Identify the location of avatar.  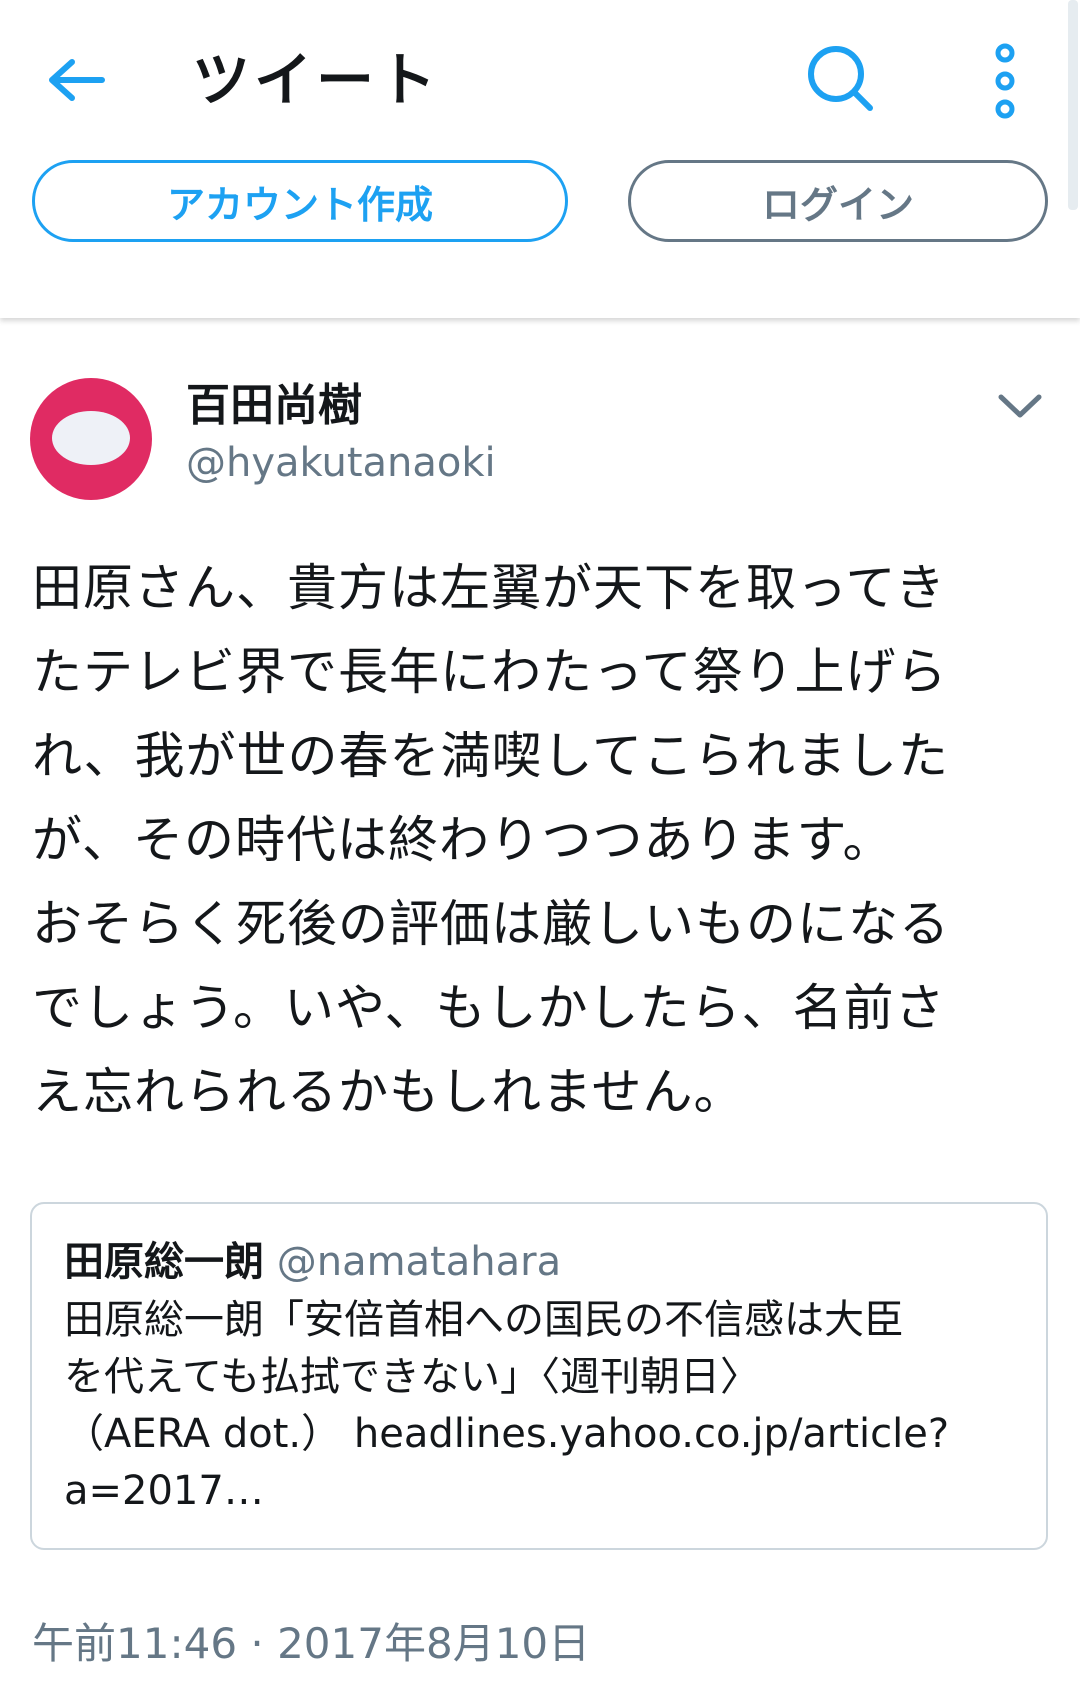
(91, 439).